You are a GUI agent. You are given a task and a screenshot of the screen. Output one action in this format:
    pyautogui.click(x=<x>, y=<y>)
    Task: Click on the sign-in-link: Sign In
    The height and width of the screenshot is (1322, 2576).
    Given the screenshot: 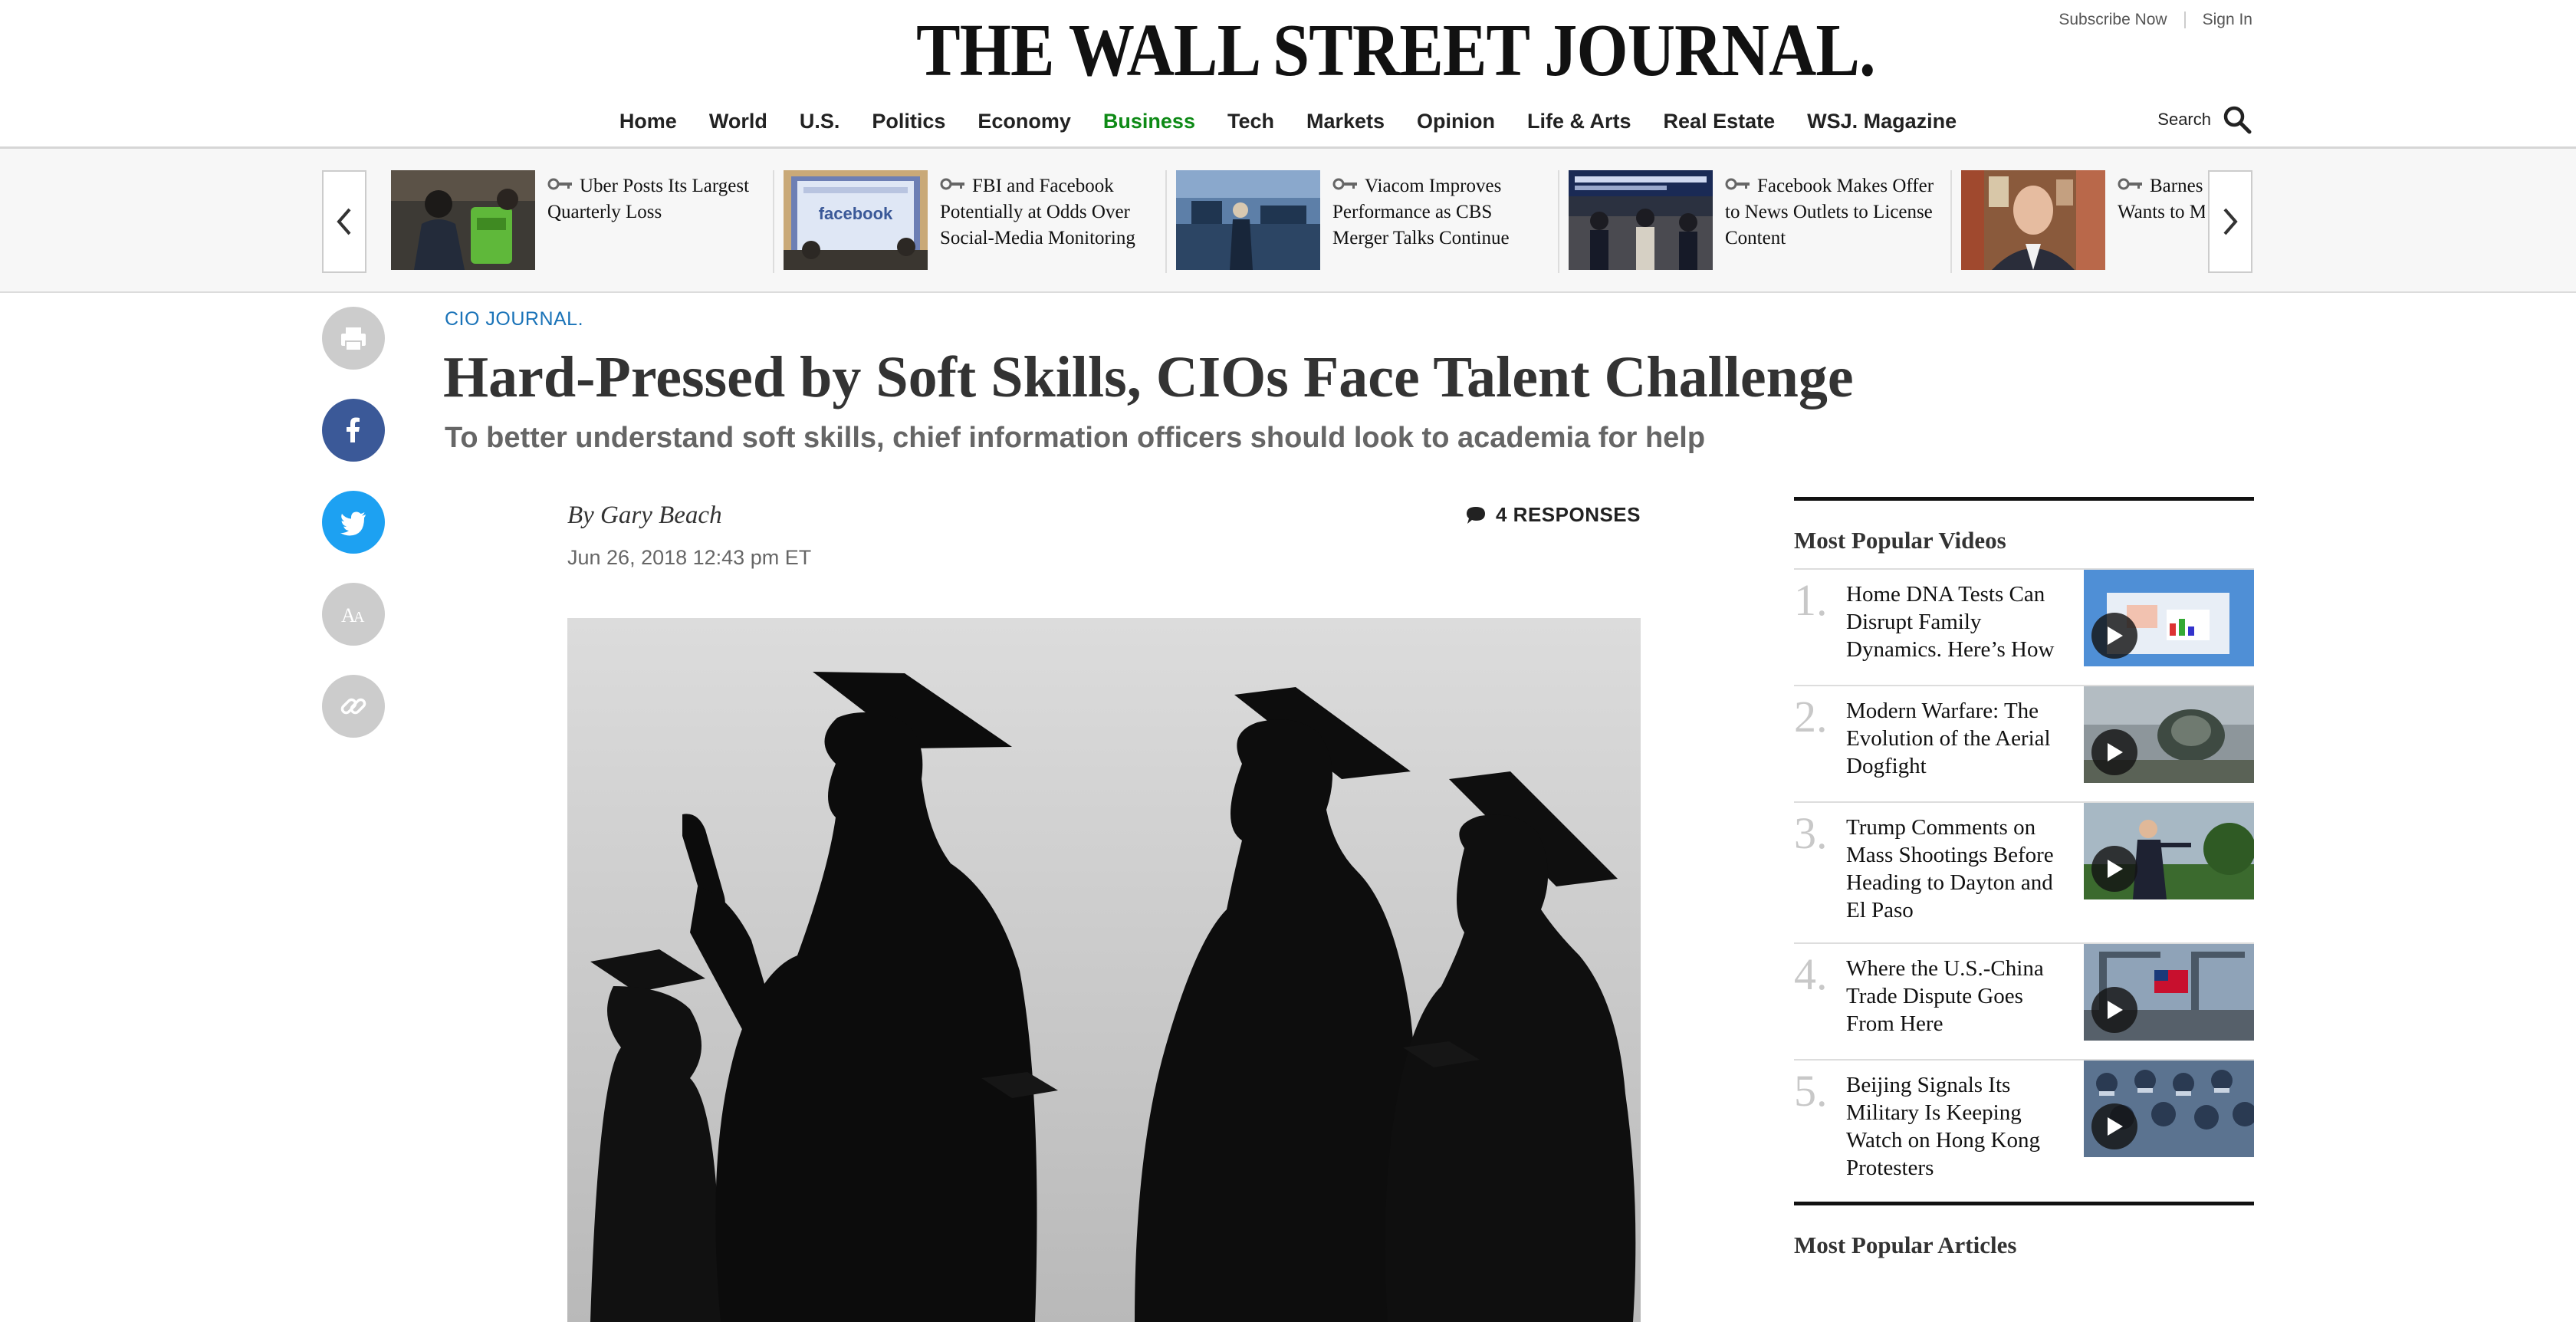 What is the action you would take?
    pyautogui.click(x=2227, y=20)
    